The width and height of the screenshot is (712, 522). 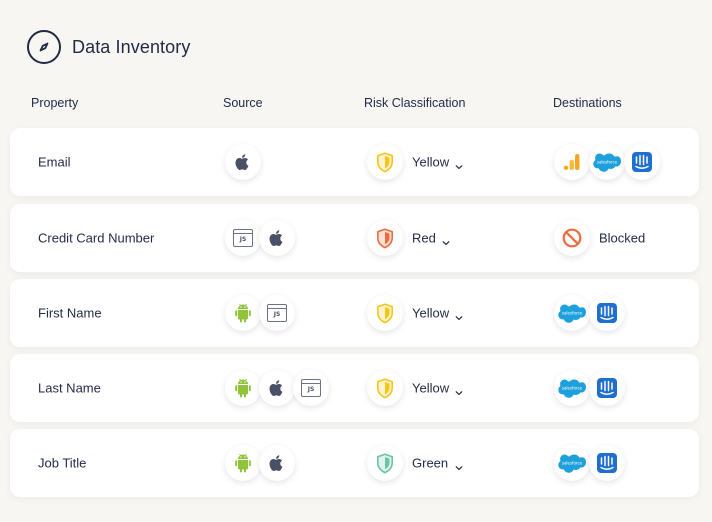 What do you see at coordinates (354, 463) in the screenshot?
I see `table-row: Job Title Green salesforce` at bounding box center [354, 463].